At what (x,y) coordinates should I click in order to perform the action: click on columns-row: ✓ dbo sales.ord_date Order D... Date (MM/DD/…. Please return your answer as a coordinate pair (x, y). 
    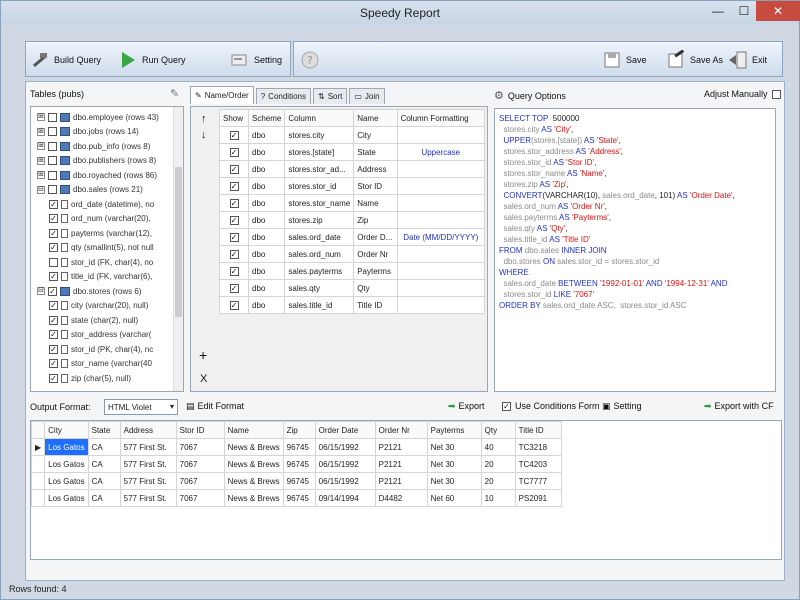
    Looking at the image, I should click on (352, 237).